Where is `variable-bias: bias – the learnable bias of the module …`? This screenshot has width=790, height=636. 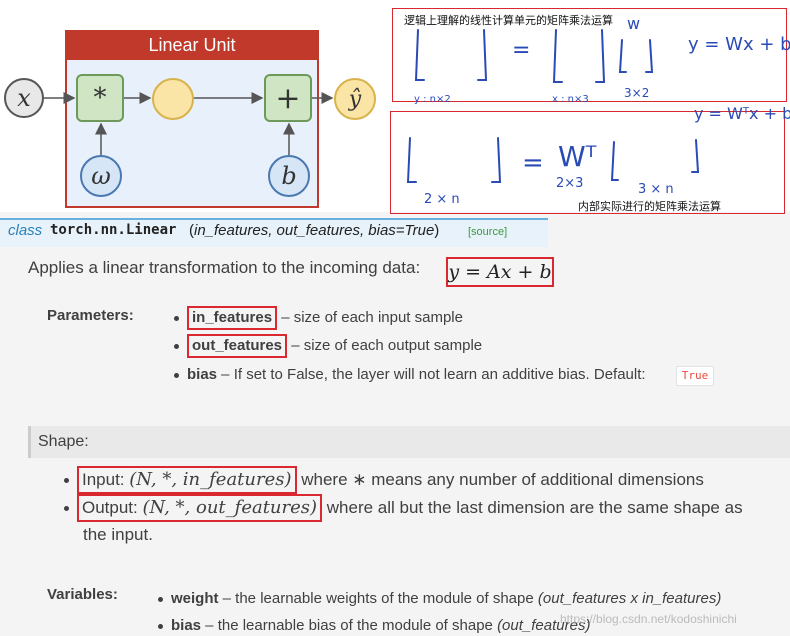 variable-bias: bias – the learnable bias of the module … is located at coordinates (374, 625).